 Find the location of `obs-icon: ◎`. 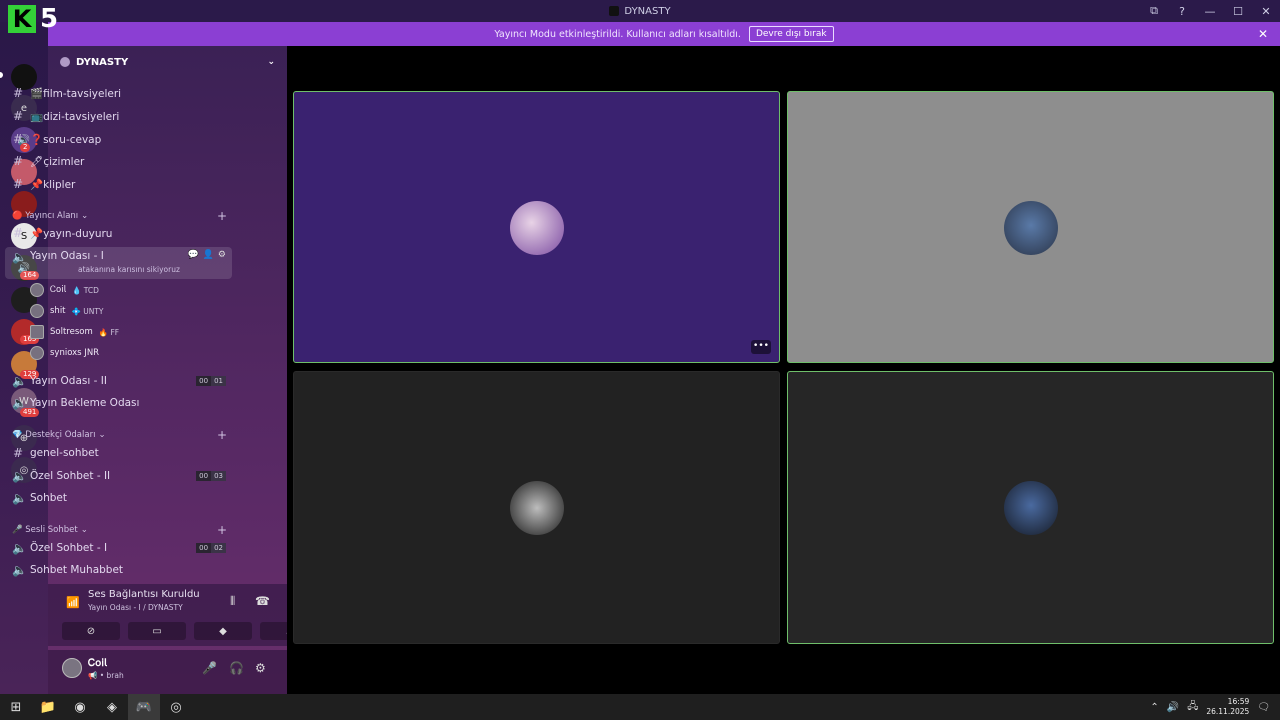

obs-icon: ◎ is located at coordinates (176, 707).